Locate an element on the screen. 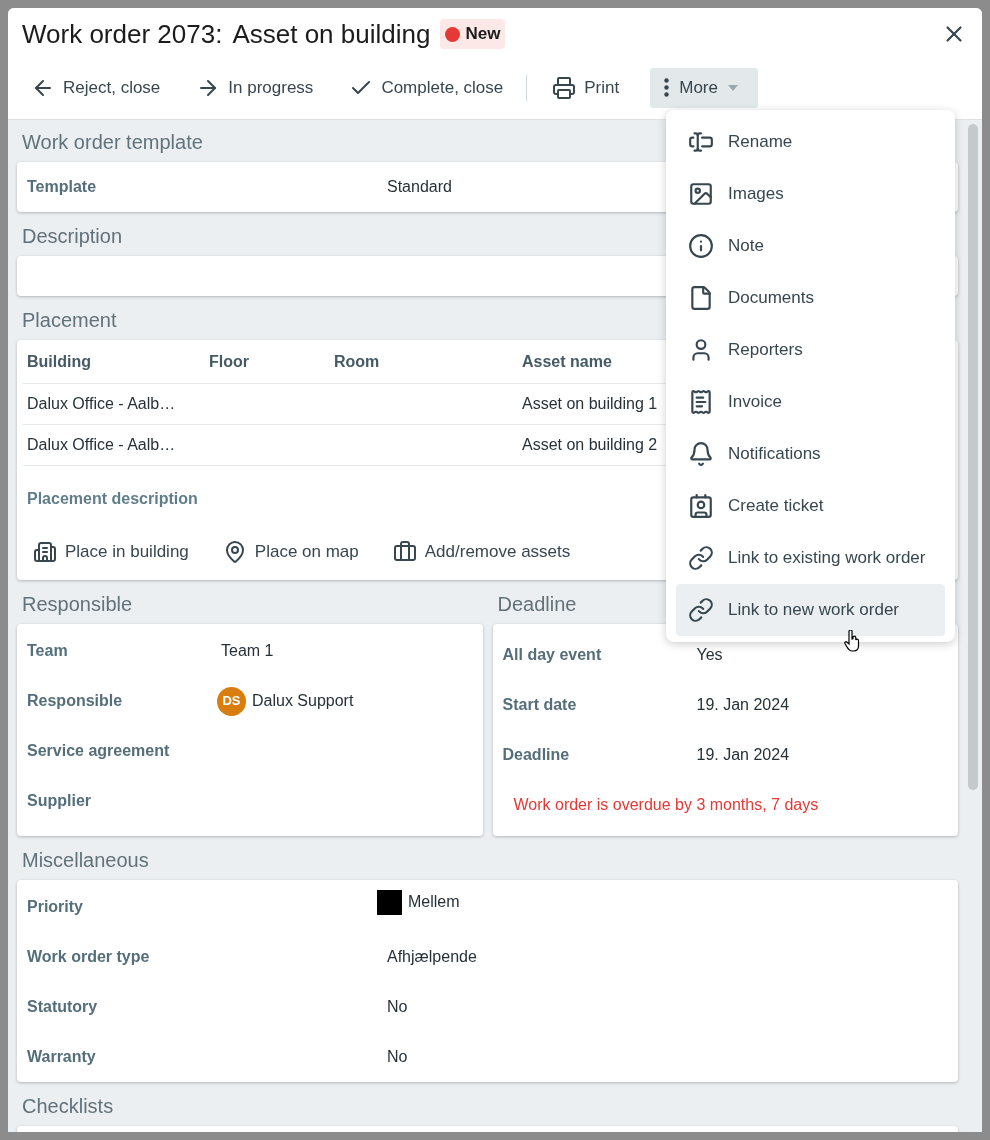 This screenshot has height=1140, width=990. menu-item: Images is located at coordinates (810, 194).